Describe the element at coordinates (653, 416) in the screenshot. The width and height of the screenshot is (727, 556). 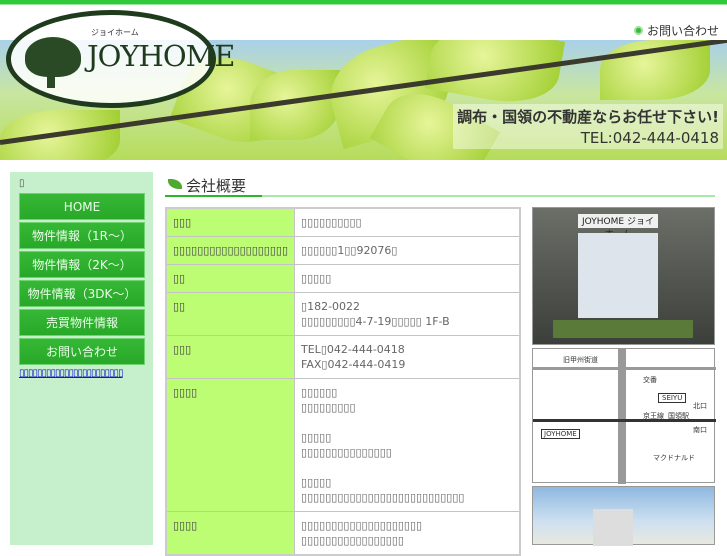
I see `map-label: 京王線` at that location.